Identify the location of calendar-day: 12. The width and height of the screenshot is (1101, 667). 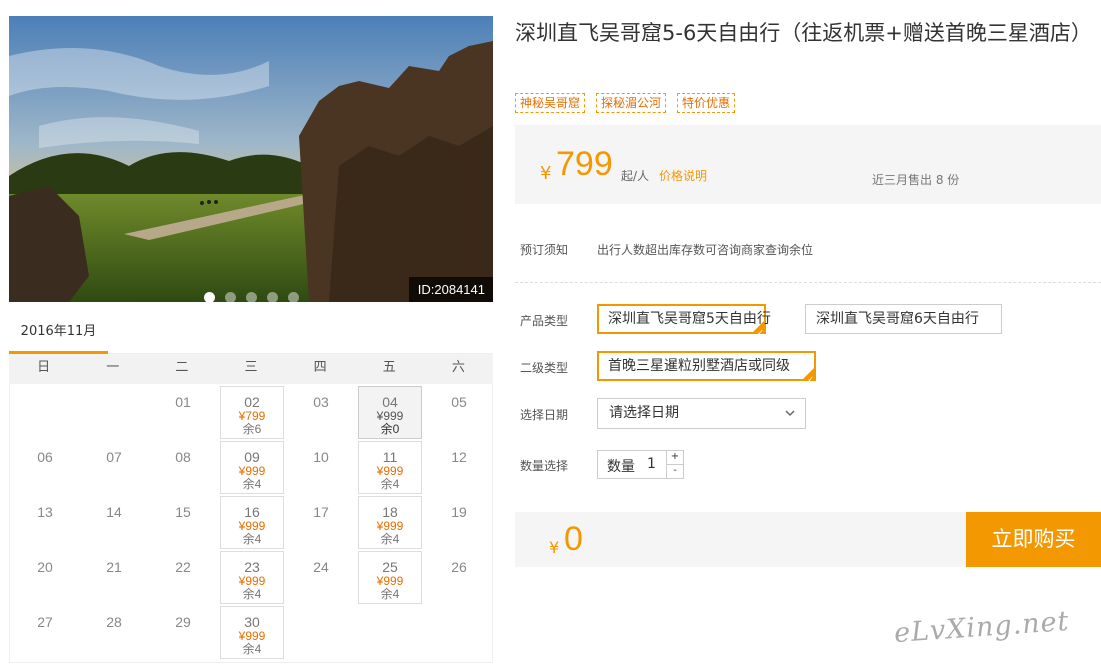
(459, 467).